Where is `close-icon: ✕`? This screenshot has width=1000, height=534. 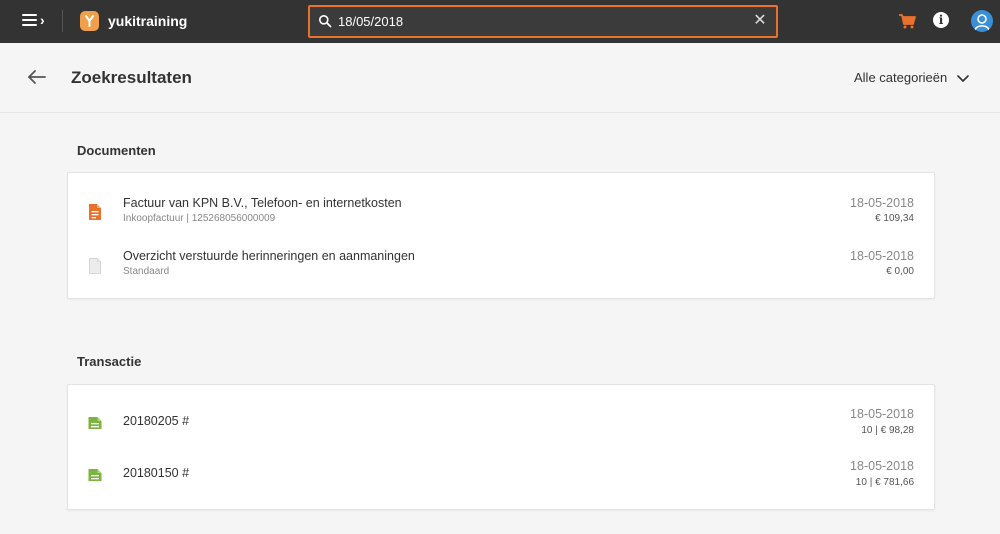 close-icon: ✕ is located at coordinates (760, 21).